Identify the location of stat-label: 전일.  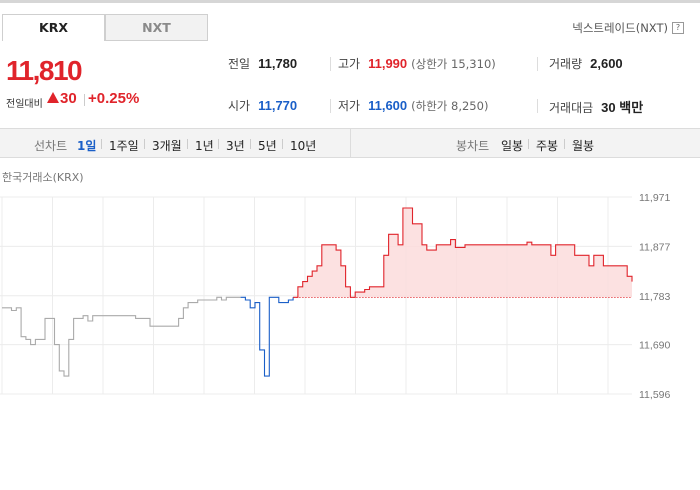
(239, 64).